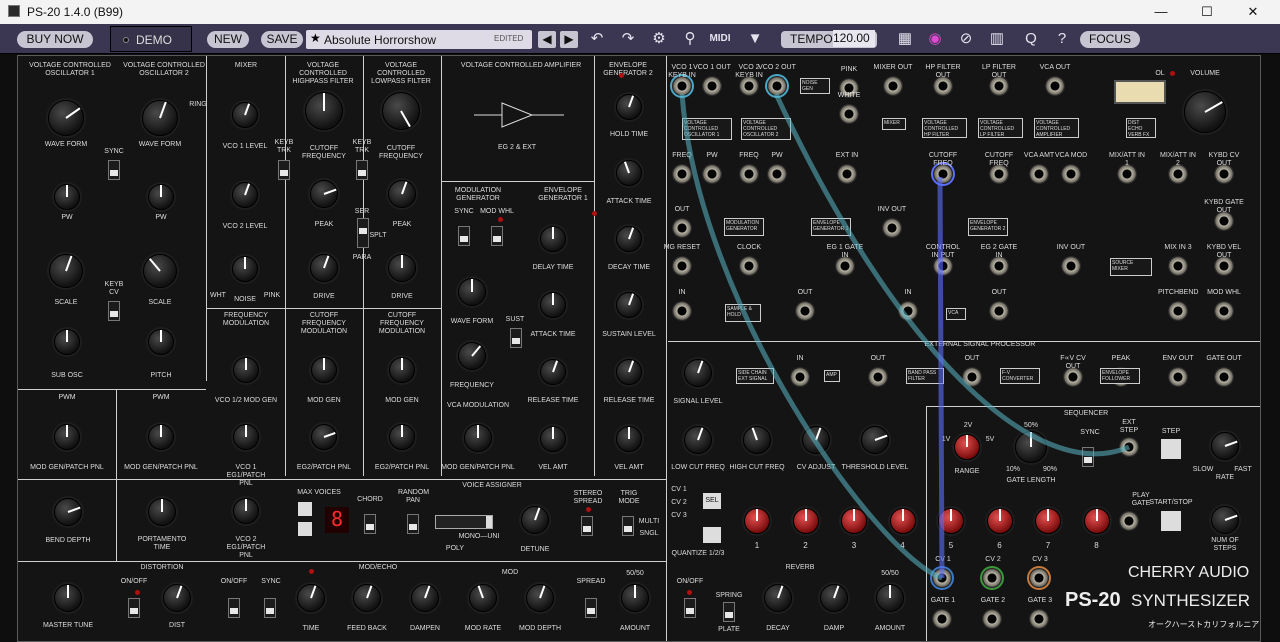 The height and width of the screenshot is (642, 1280). I want to click on modgen-sync-switch, so click(464, 236).